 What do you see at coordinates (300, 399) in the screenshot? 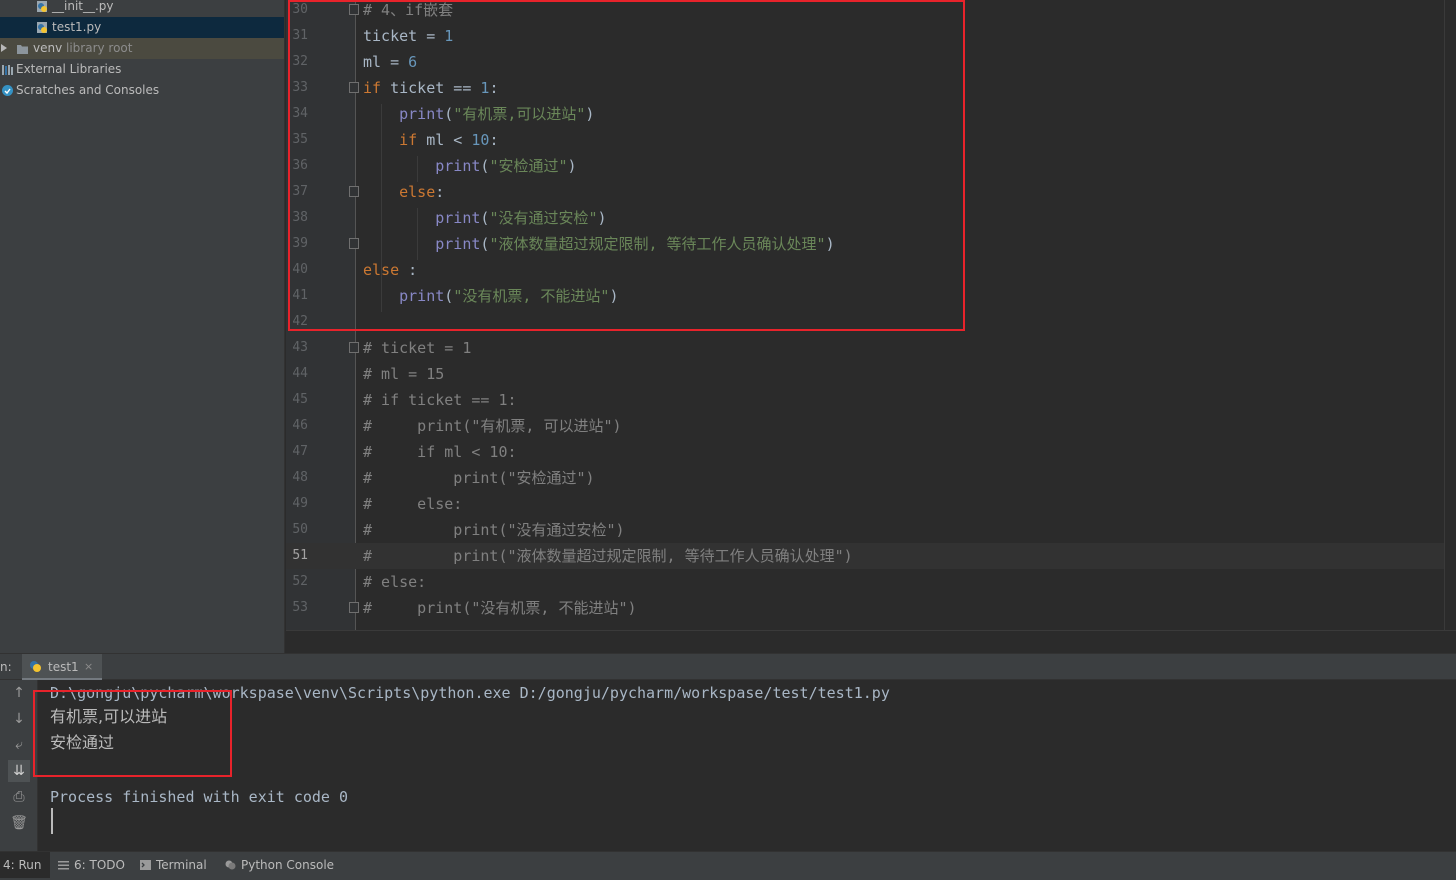
I see `line-number: 45` at bounding box center [300, 399].